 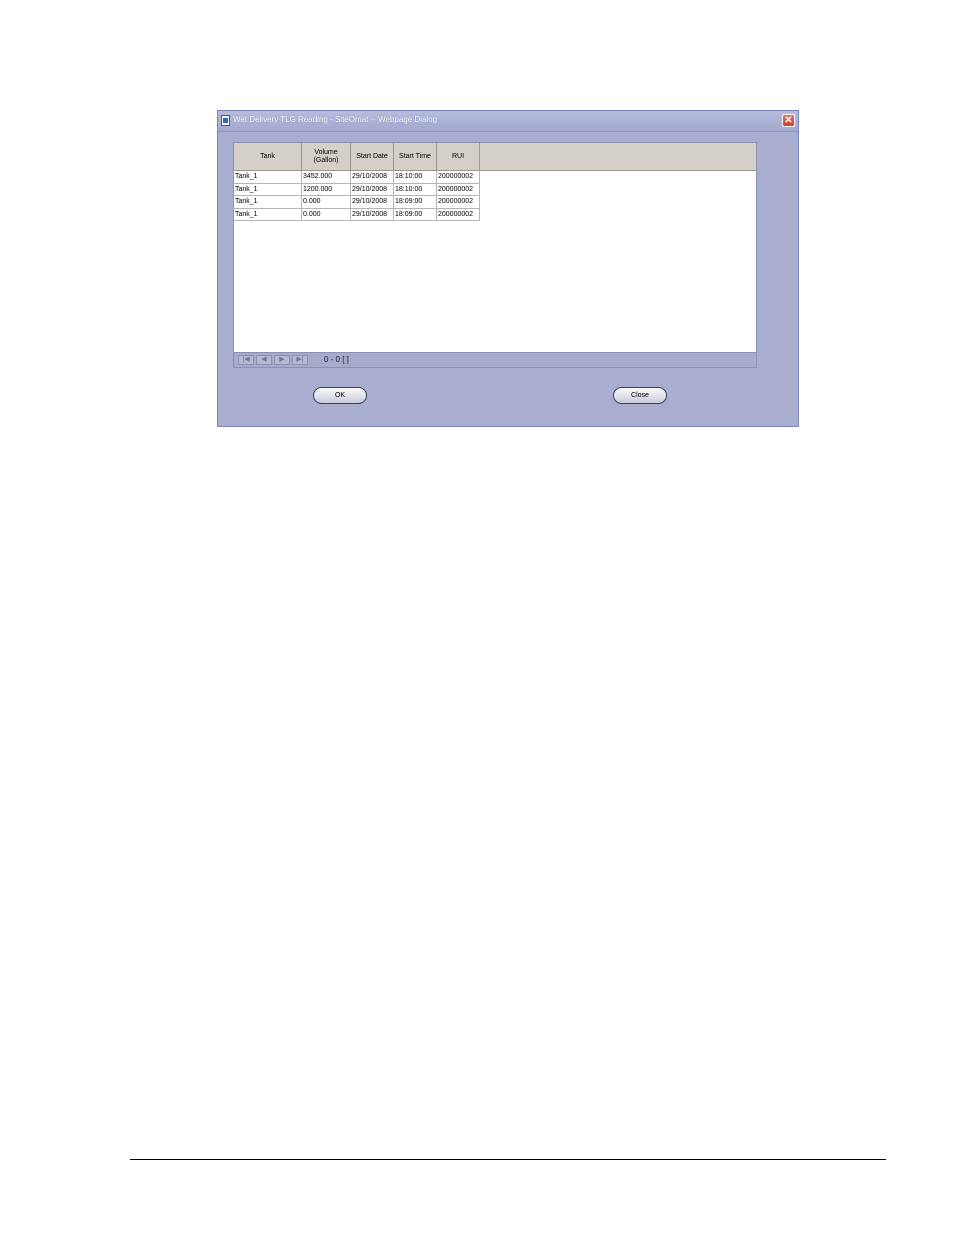 I want to click on document-icon, so click(x=225, y=120).